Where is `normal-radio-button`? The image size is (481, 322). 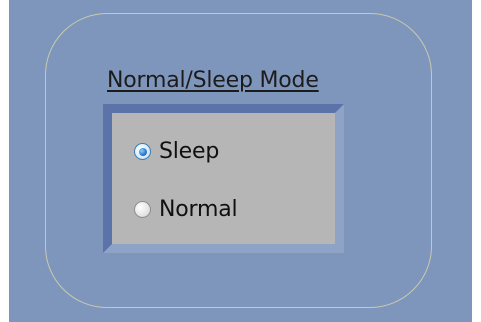
normal-radio-button is located at coordinates (142, 209).